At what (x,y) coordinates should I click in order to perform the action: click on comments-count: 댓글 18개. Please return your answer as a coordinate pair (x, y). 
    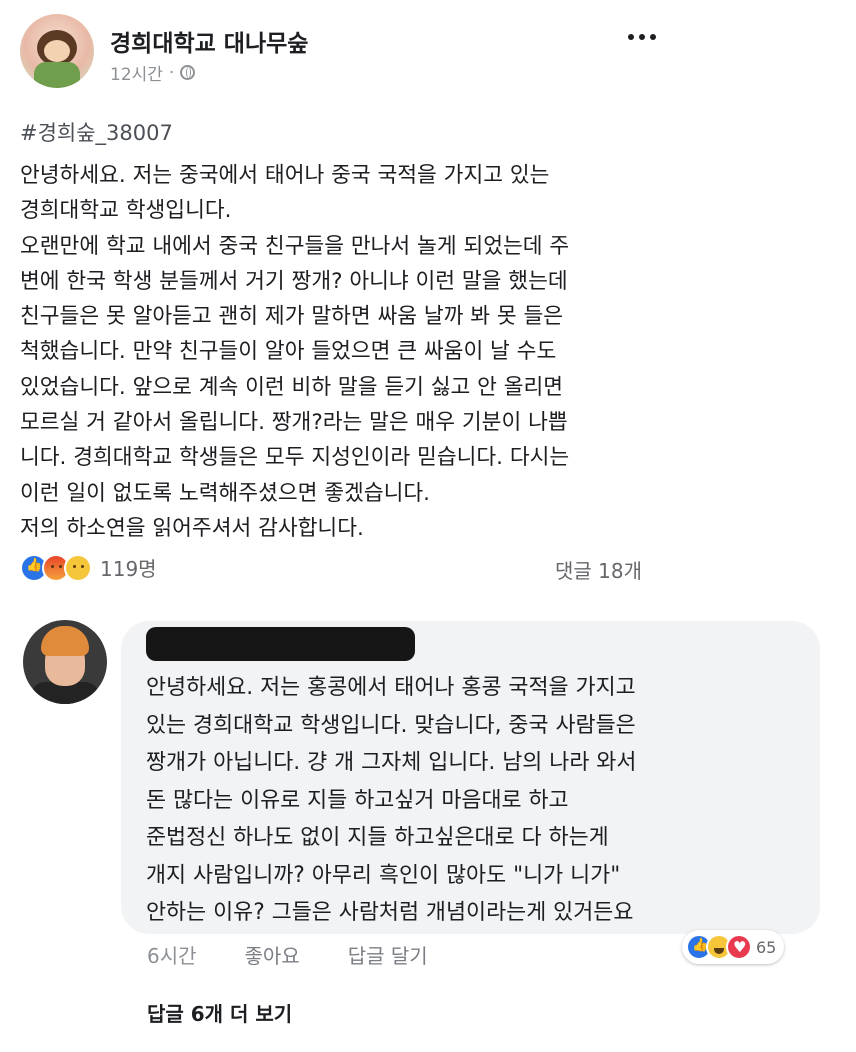
    Looking at the image, I should click on (598, 569).